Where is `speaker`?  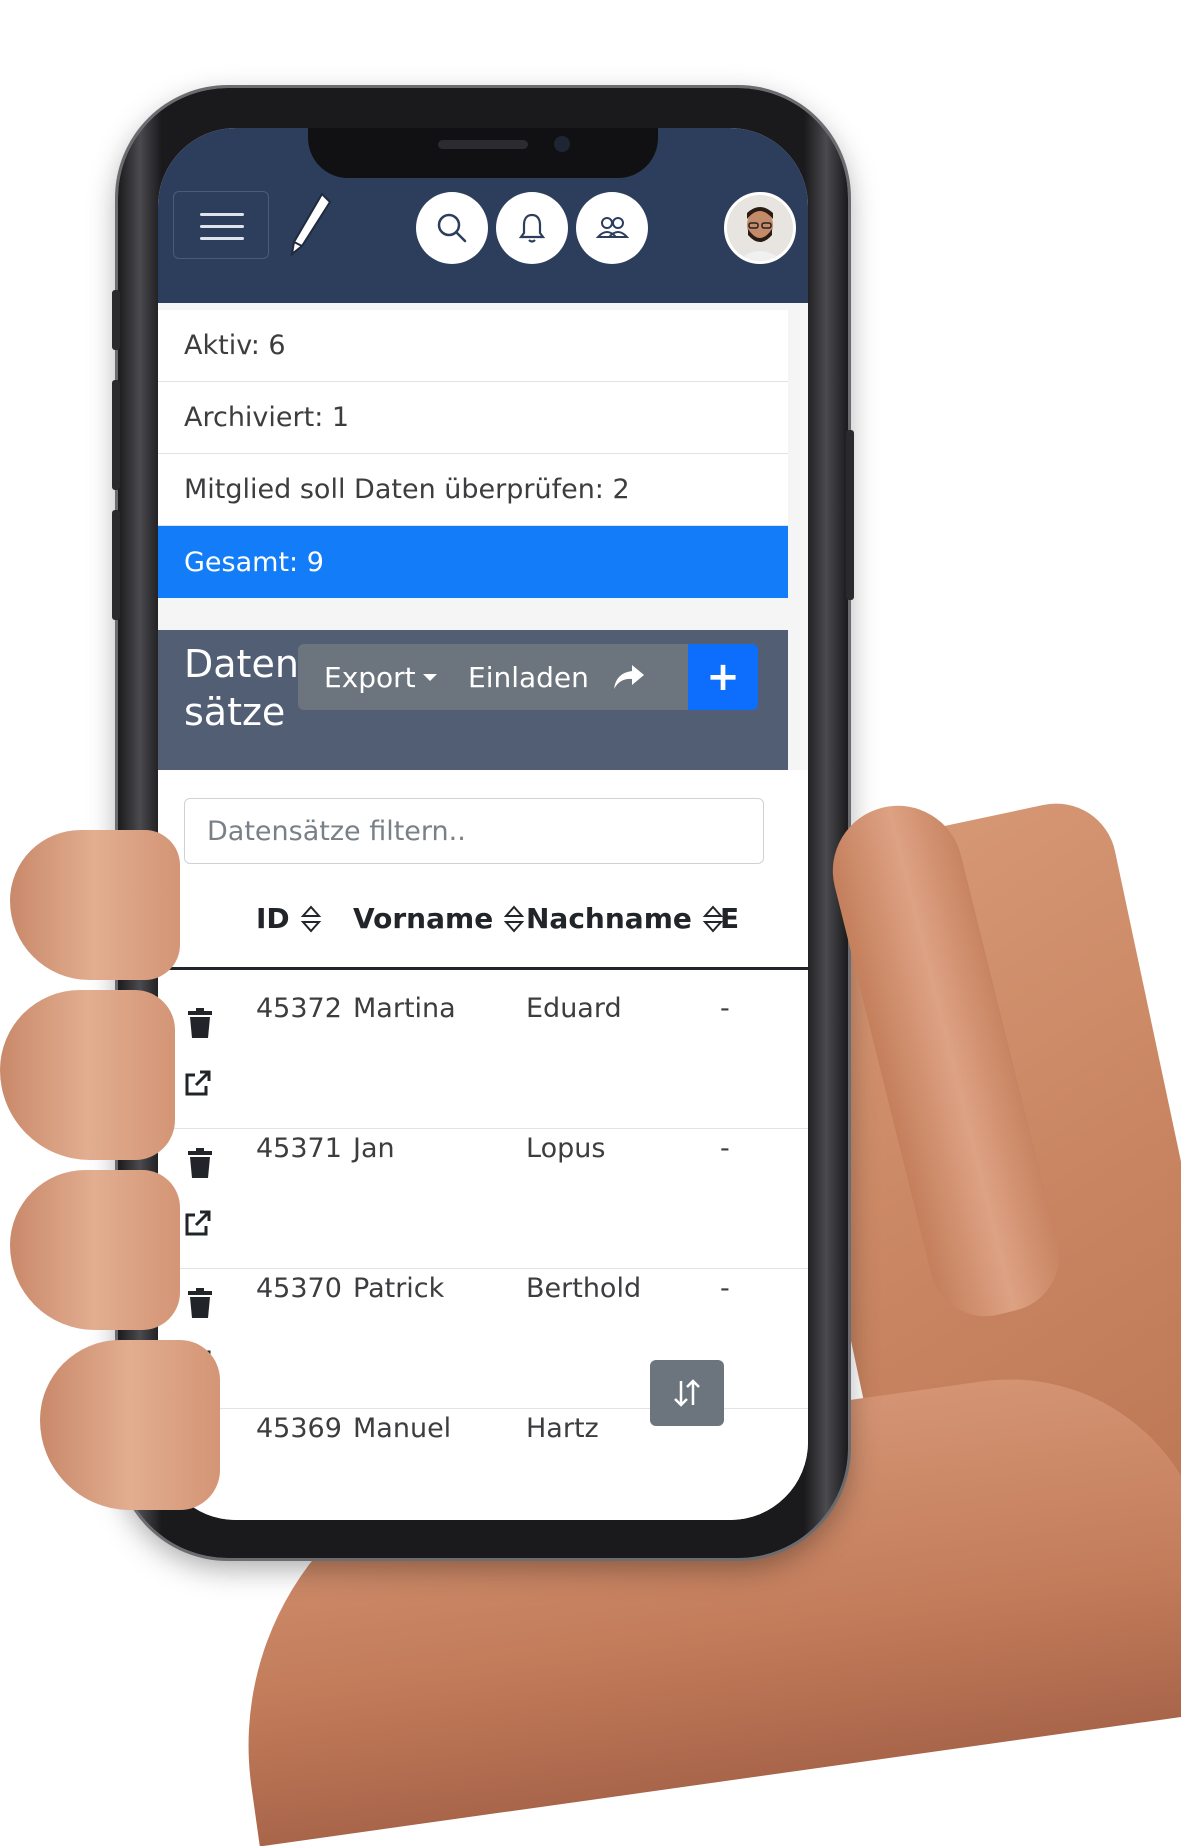
speaker is located at coordinates (483, 144).